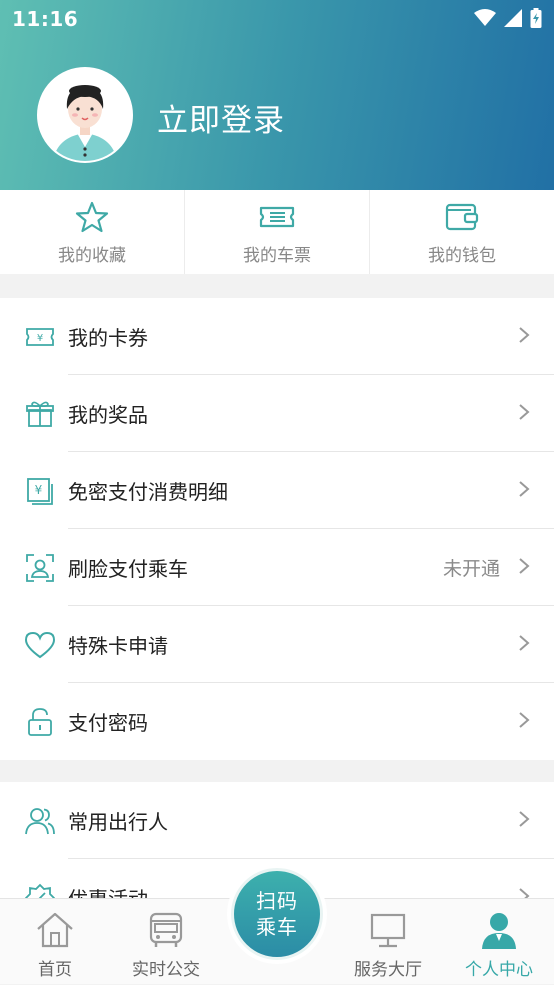 The width and height of the screenshot is (554, 985). I want to click on coupon-icon: ¥, so click(40, 337).